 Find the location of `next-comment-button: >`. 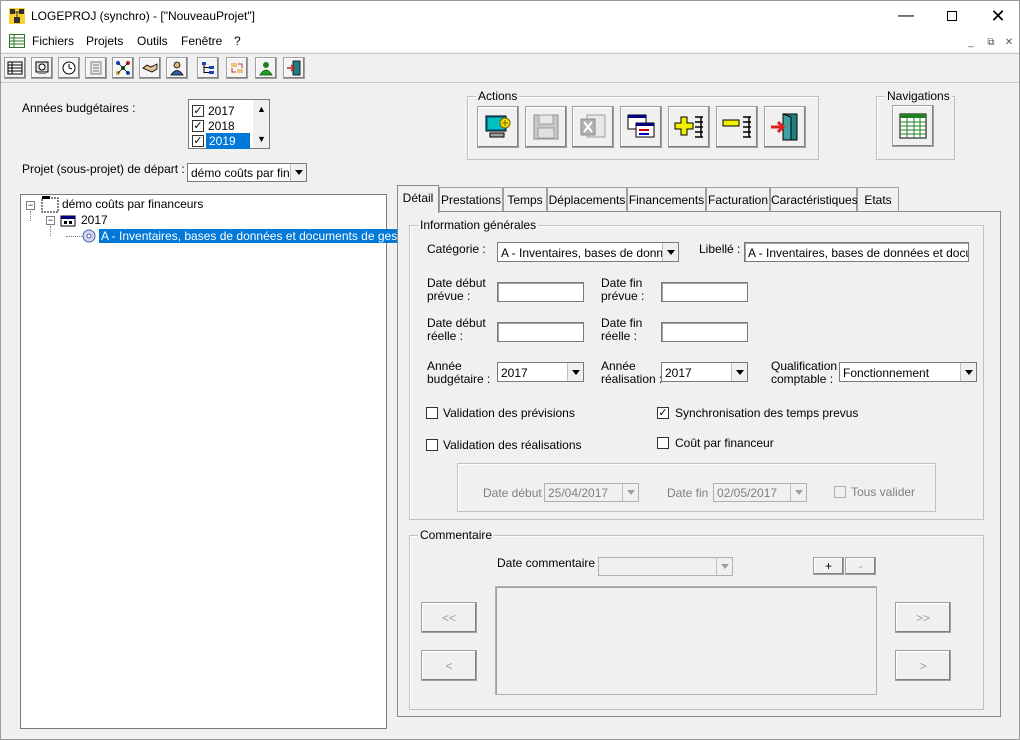

next-comment-button: > is located at coordinates (923, 665).